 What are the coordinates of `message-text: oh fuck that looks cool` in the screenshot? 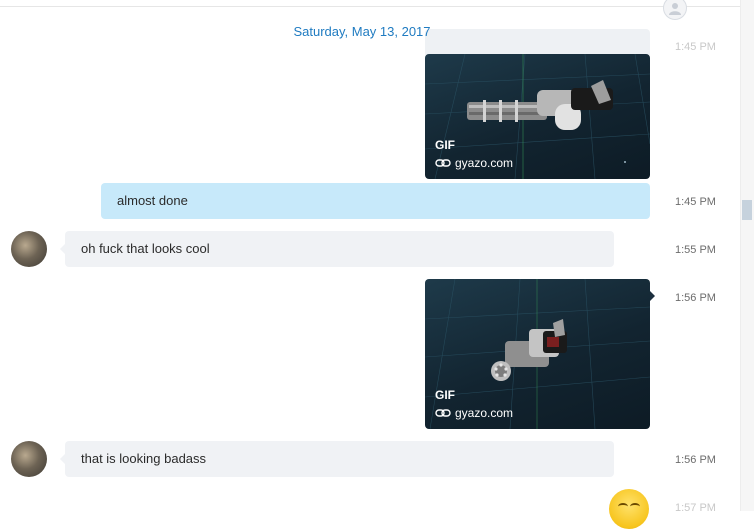 It's located at (145, 248).